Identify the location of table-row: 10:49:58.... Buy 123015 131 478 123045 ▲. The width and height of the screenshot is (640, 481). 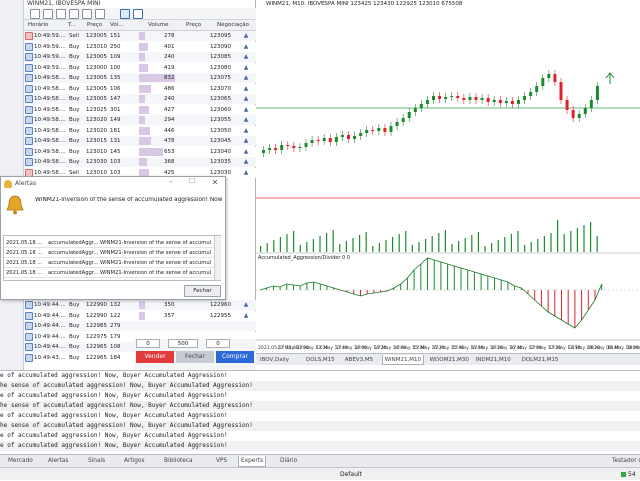
(140, 141).